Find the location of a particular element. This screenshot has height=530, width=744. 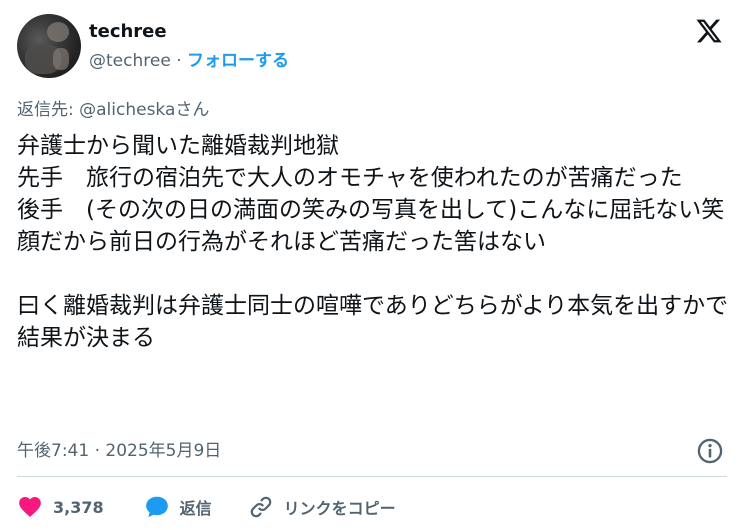

user-handle: @techree is located at coordinates (130, 61).